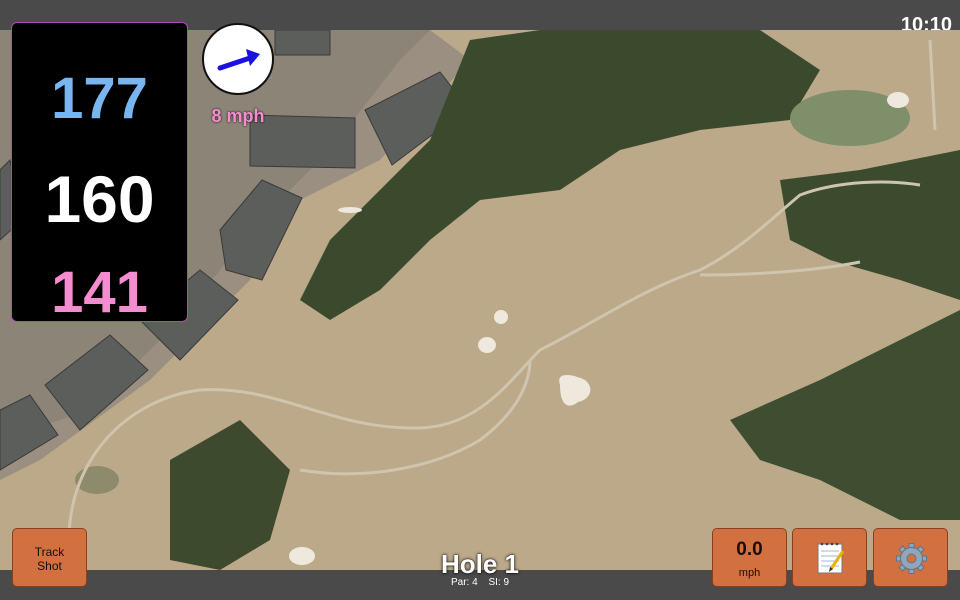 This screenshot has height=600, width=960. I want to click on hole-par: Par: 4, so click(464, 582).